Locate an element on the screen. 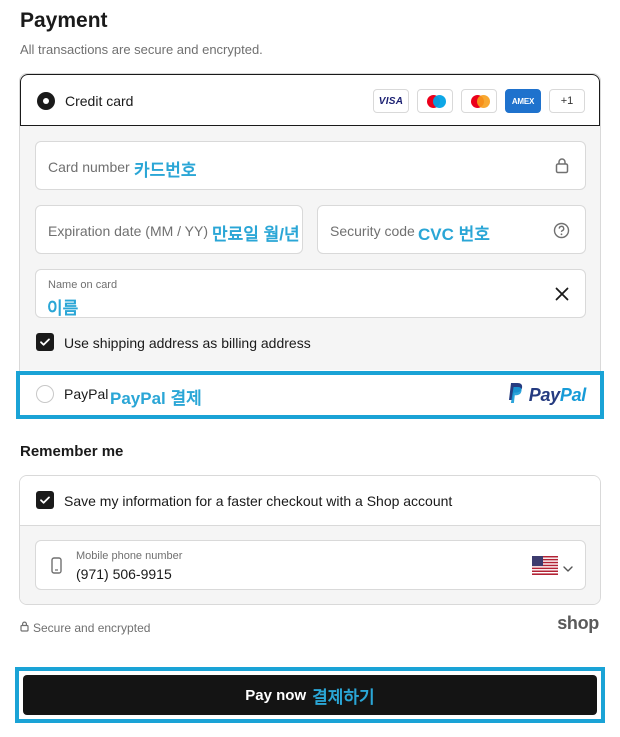 This screenshot has width=620, height=737. save-info-checkbox is located at coordinates (45, 500).